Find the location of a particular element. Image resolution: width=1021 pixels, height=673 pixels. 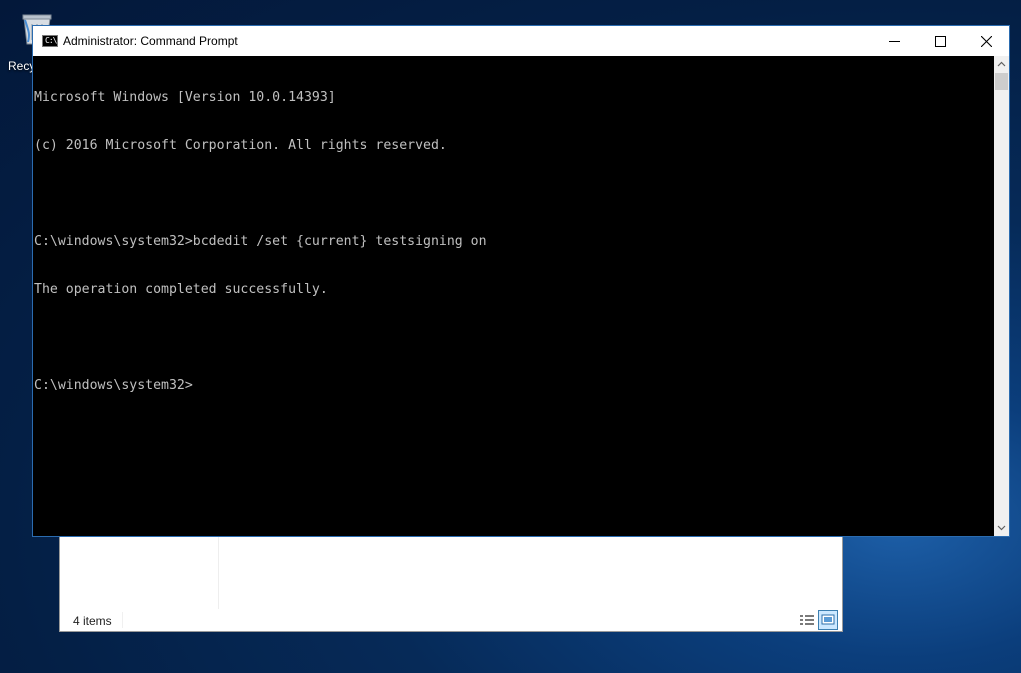

console-line: Microsoft Windows [Version 10.0.14393] is located at coordinates (185, 97).